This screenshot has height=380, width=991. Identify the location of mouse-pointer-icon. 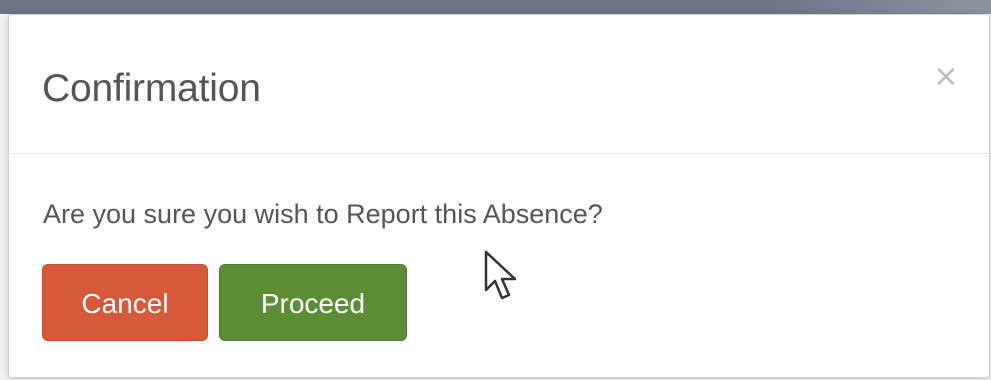
(500, 275).